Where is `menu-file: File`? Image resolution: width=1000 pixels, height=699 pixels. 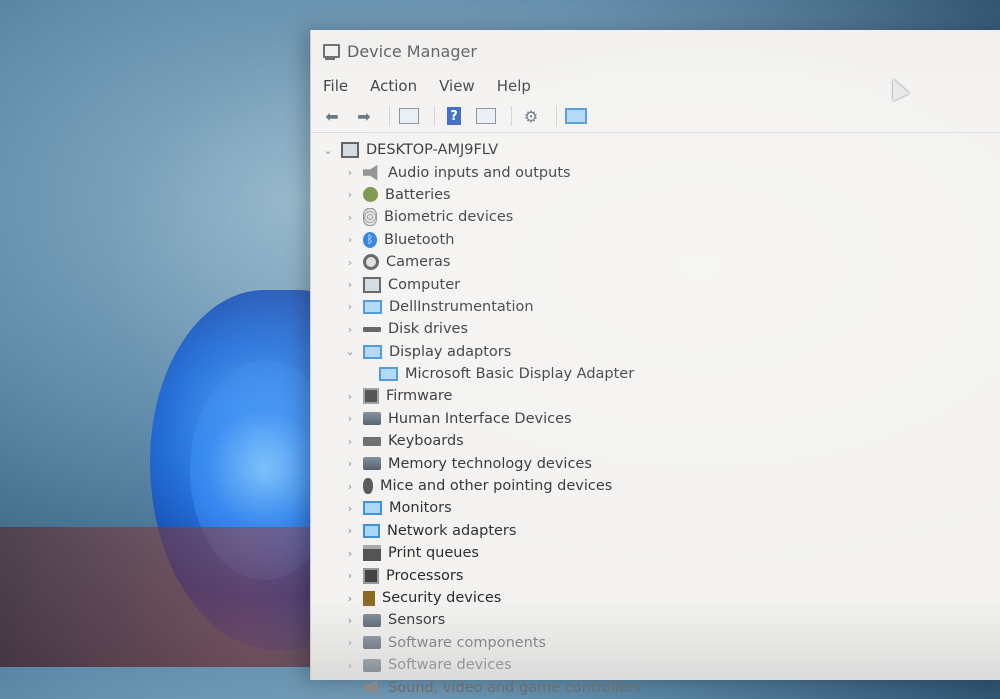 menu-file: File is located at coordinates (335, 86).